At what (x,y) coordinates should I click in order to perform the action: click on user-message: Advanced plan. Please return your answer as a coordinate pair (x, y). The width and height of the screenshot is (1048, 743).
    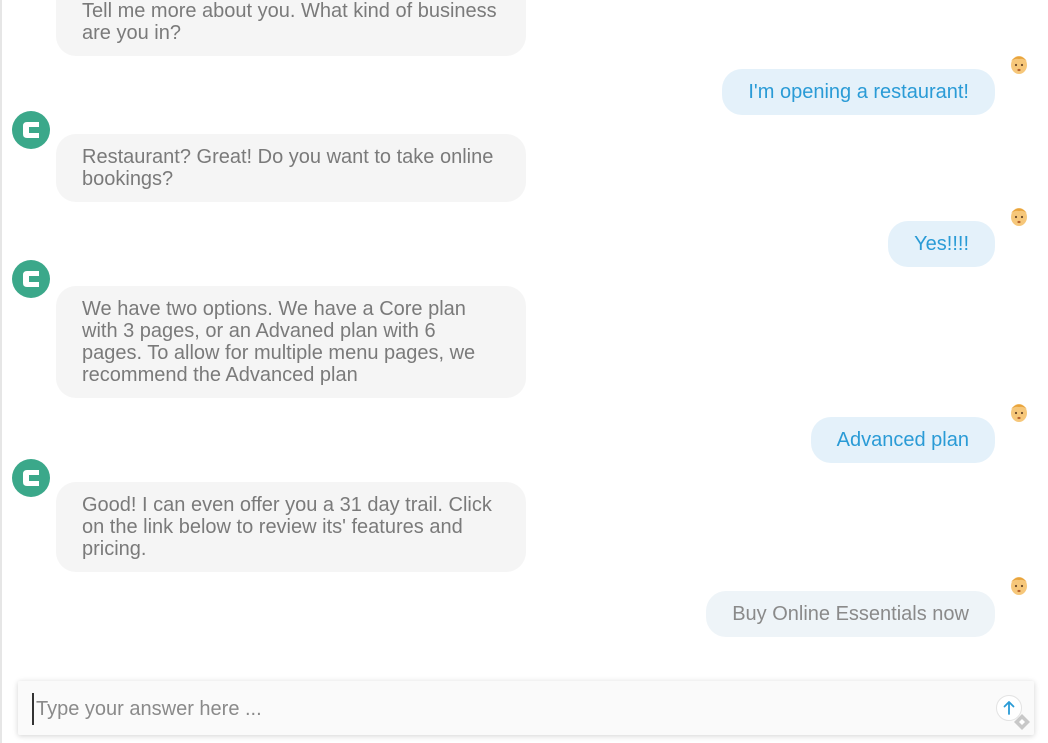
    Looking at the image, I should click on (902, 440).